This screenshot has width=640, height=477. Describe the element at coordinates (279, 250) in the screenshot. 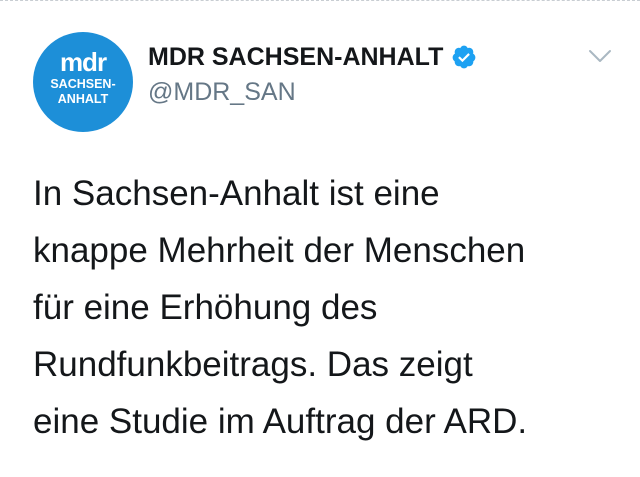

I see `tweet-text-line: knappe Mehrheit der Menschen` at that location.